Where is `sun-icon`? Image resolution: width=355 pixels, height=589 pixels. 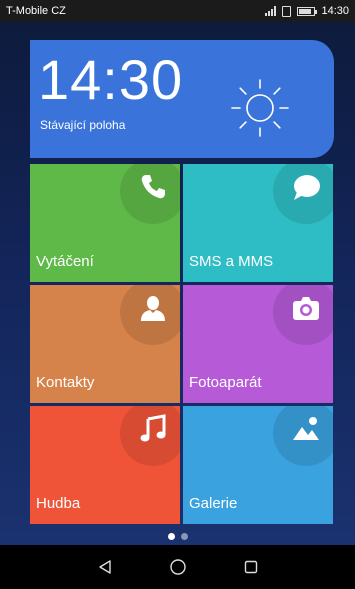
sun-icon is located at coordinates (260, 108).